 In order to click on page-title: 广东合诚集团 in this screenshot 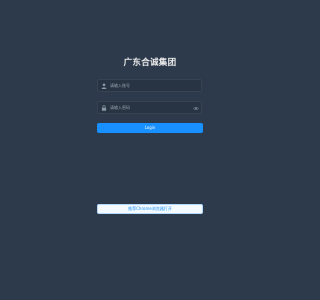, I will do `click(150, 63)`.